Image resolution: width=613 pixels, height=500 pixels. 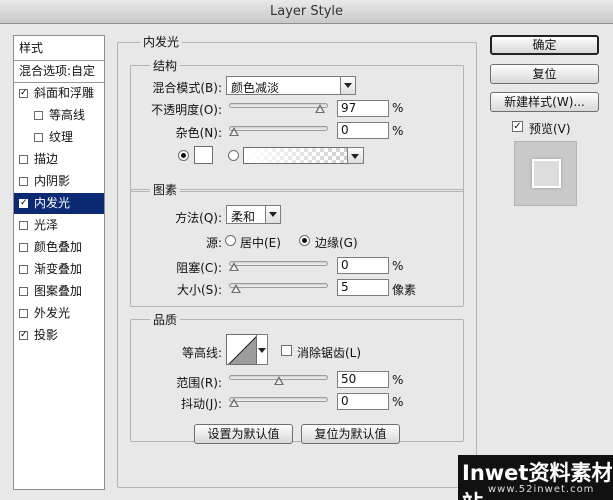 What do you see at coordinates (517, 126) in the screenshot?
I see `preview-checkbox: ✓` at bounding box center [517, 126].